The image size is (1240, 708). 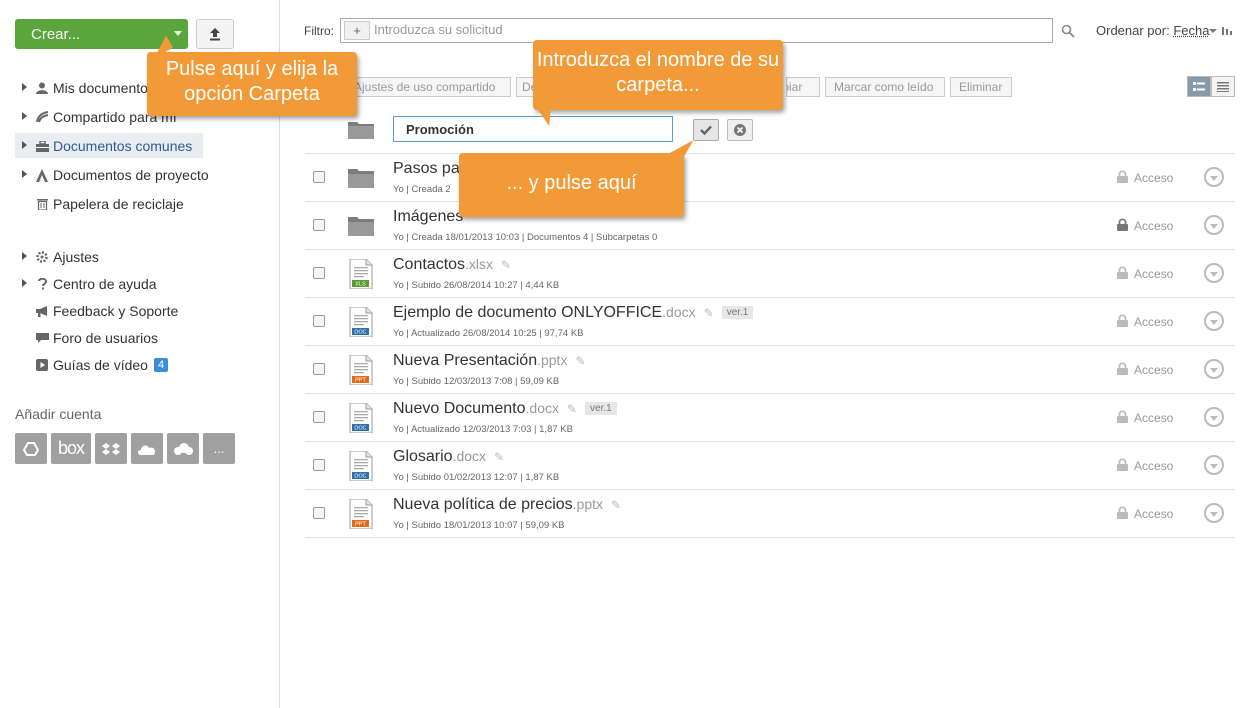 What do you see at coordinates (357, 30) in the screenshot?
I see `add-filter-button: +` at bounding box center [357, 30].